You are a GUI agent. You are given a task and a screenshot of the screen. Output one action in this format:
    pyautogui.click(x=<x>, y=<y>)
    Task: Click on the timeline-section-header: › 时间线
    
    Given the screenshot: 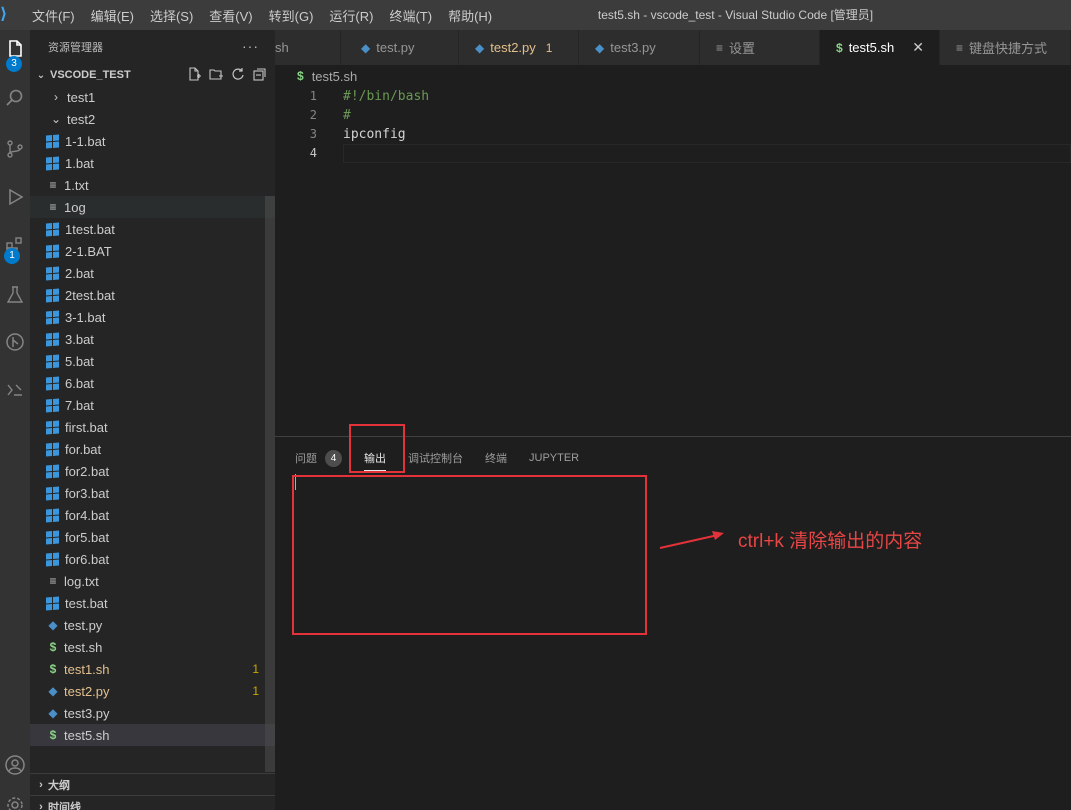 What is the action you would take?
    pyautogui.click(x=152, y=802)
    